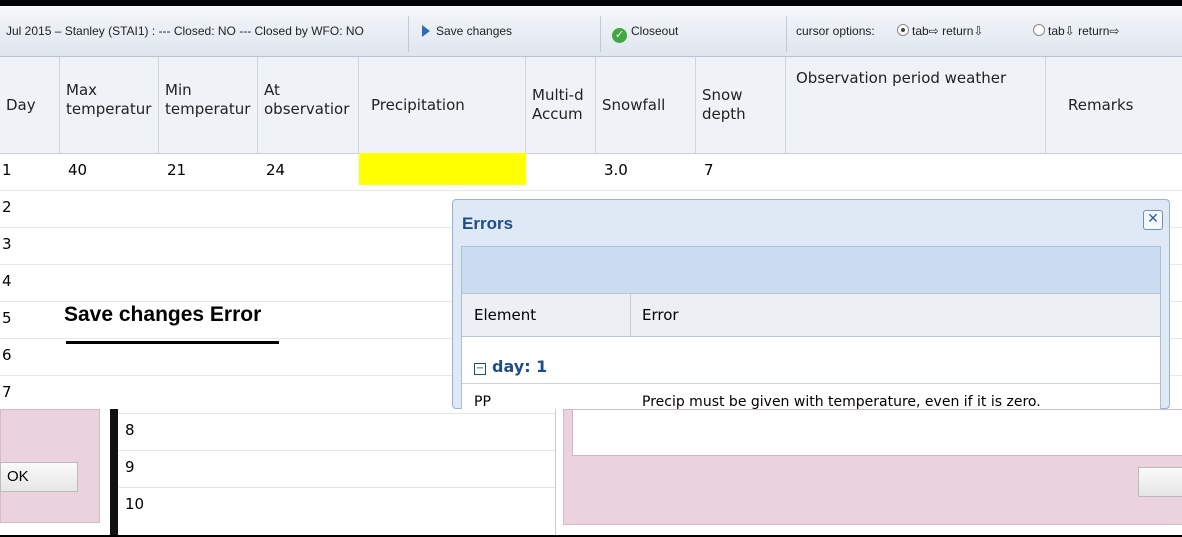  Describe the element at coordinates (7, 244) in the screenshot. I see `day-cell: 3` at that location.